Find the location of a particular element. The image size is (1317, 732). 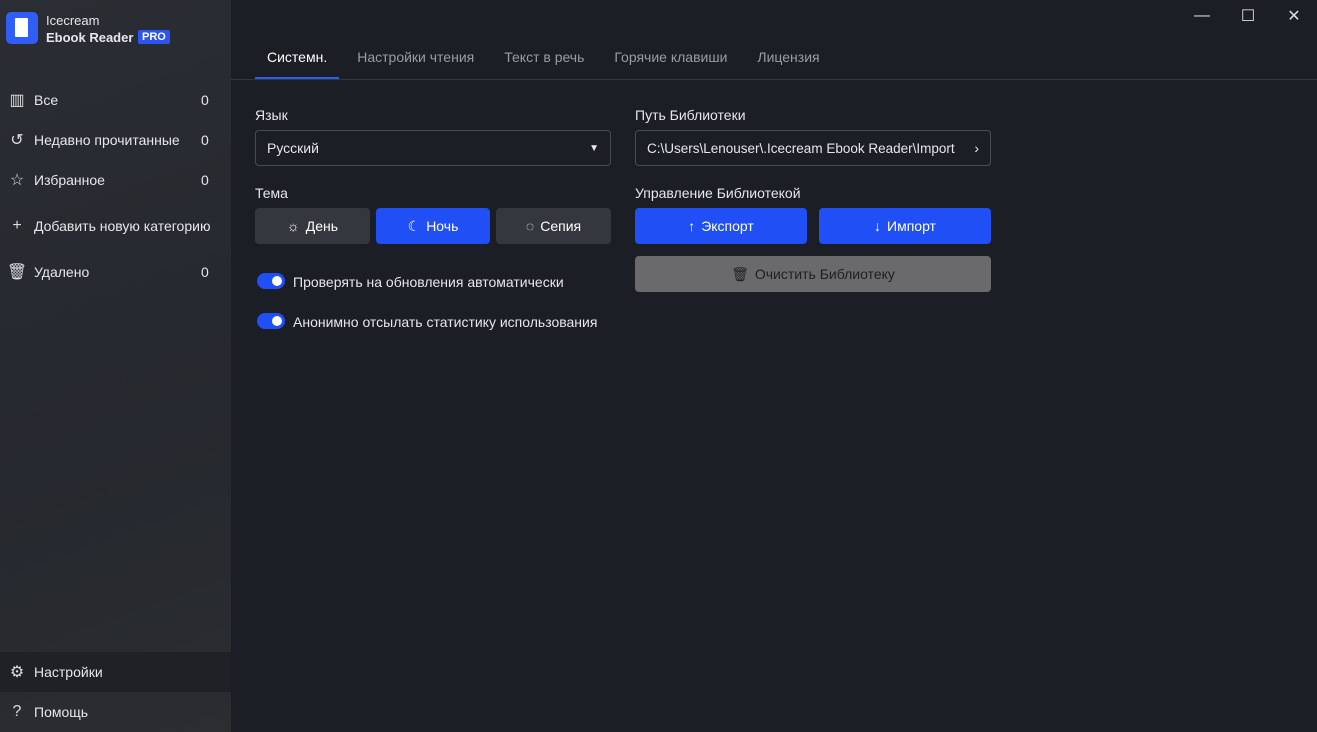

moon-icon: ☾ is located at coordinates (414, 225).